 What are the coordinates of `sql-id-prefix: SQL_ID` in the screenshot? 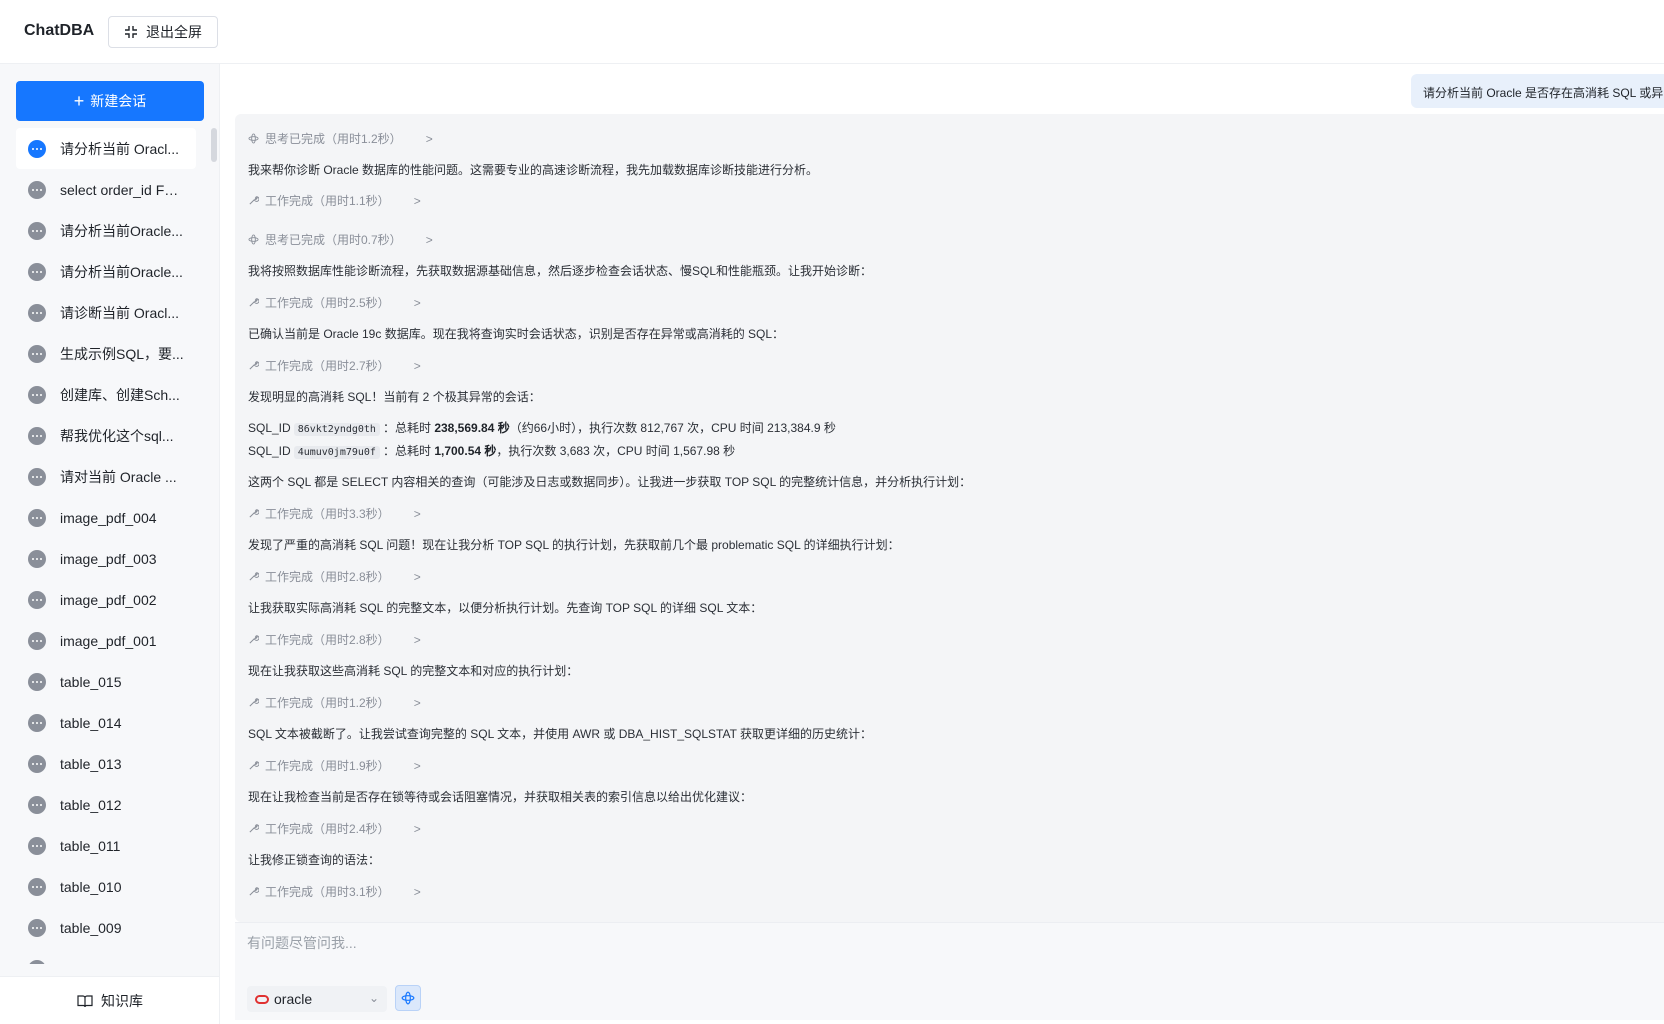 It's located at (269, 451).